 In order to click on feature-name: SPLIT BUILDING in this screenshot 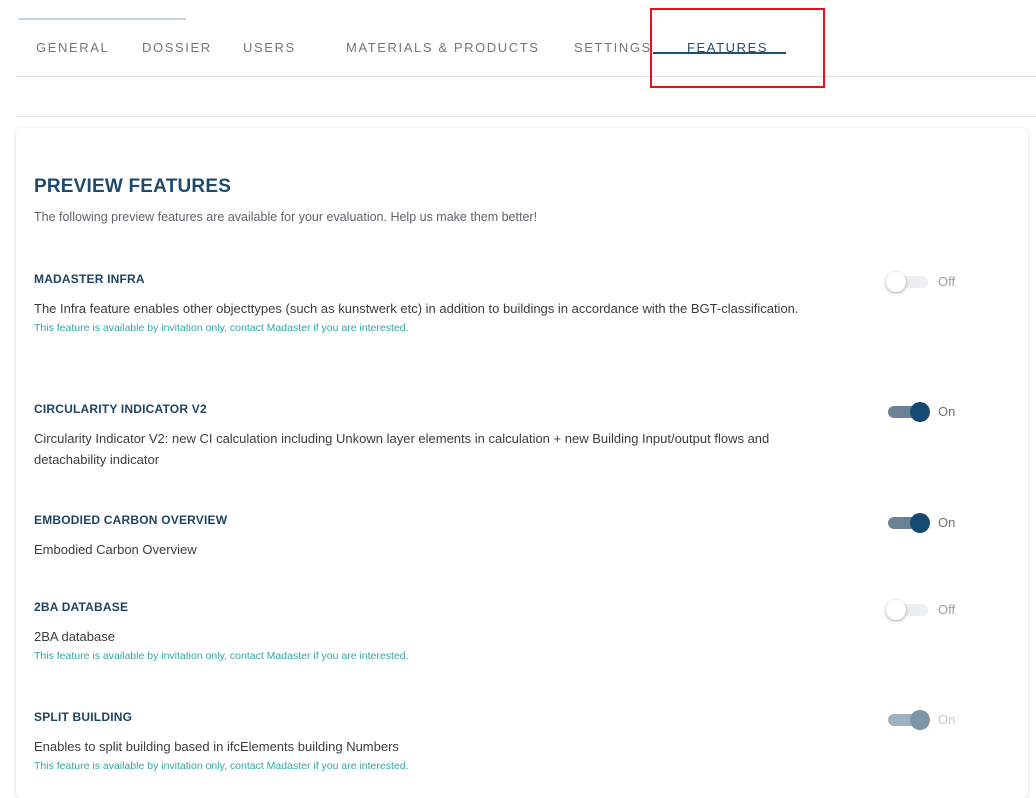, I will do `click(83, 717)`.